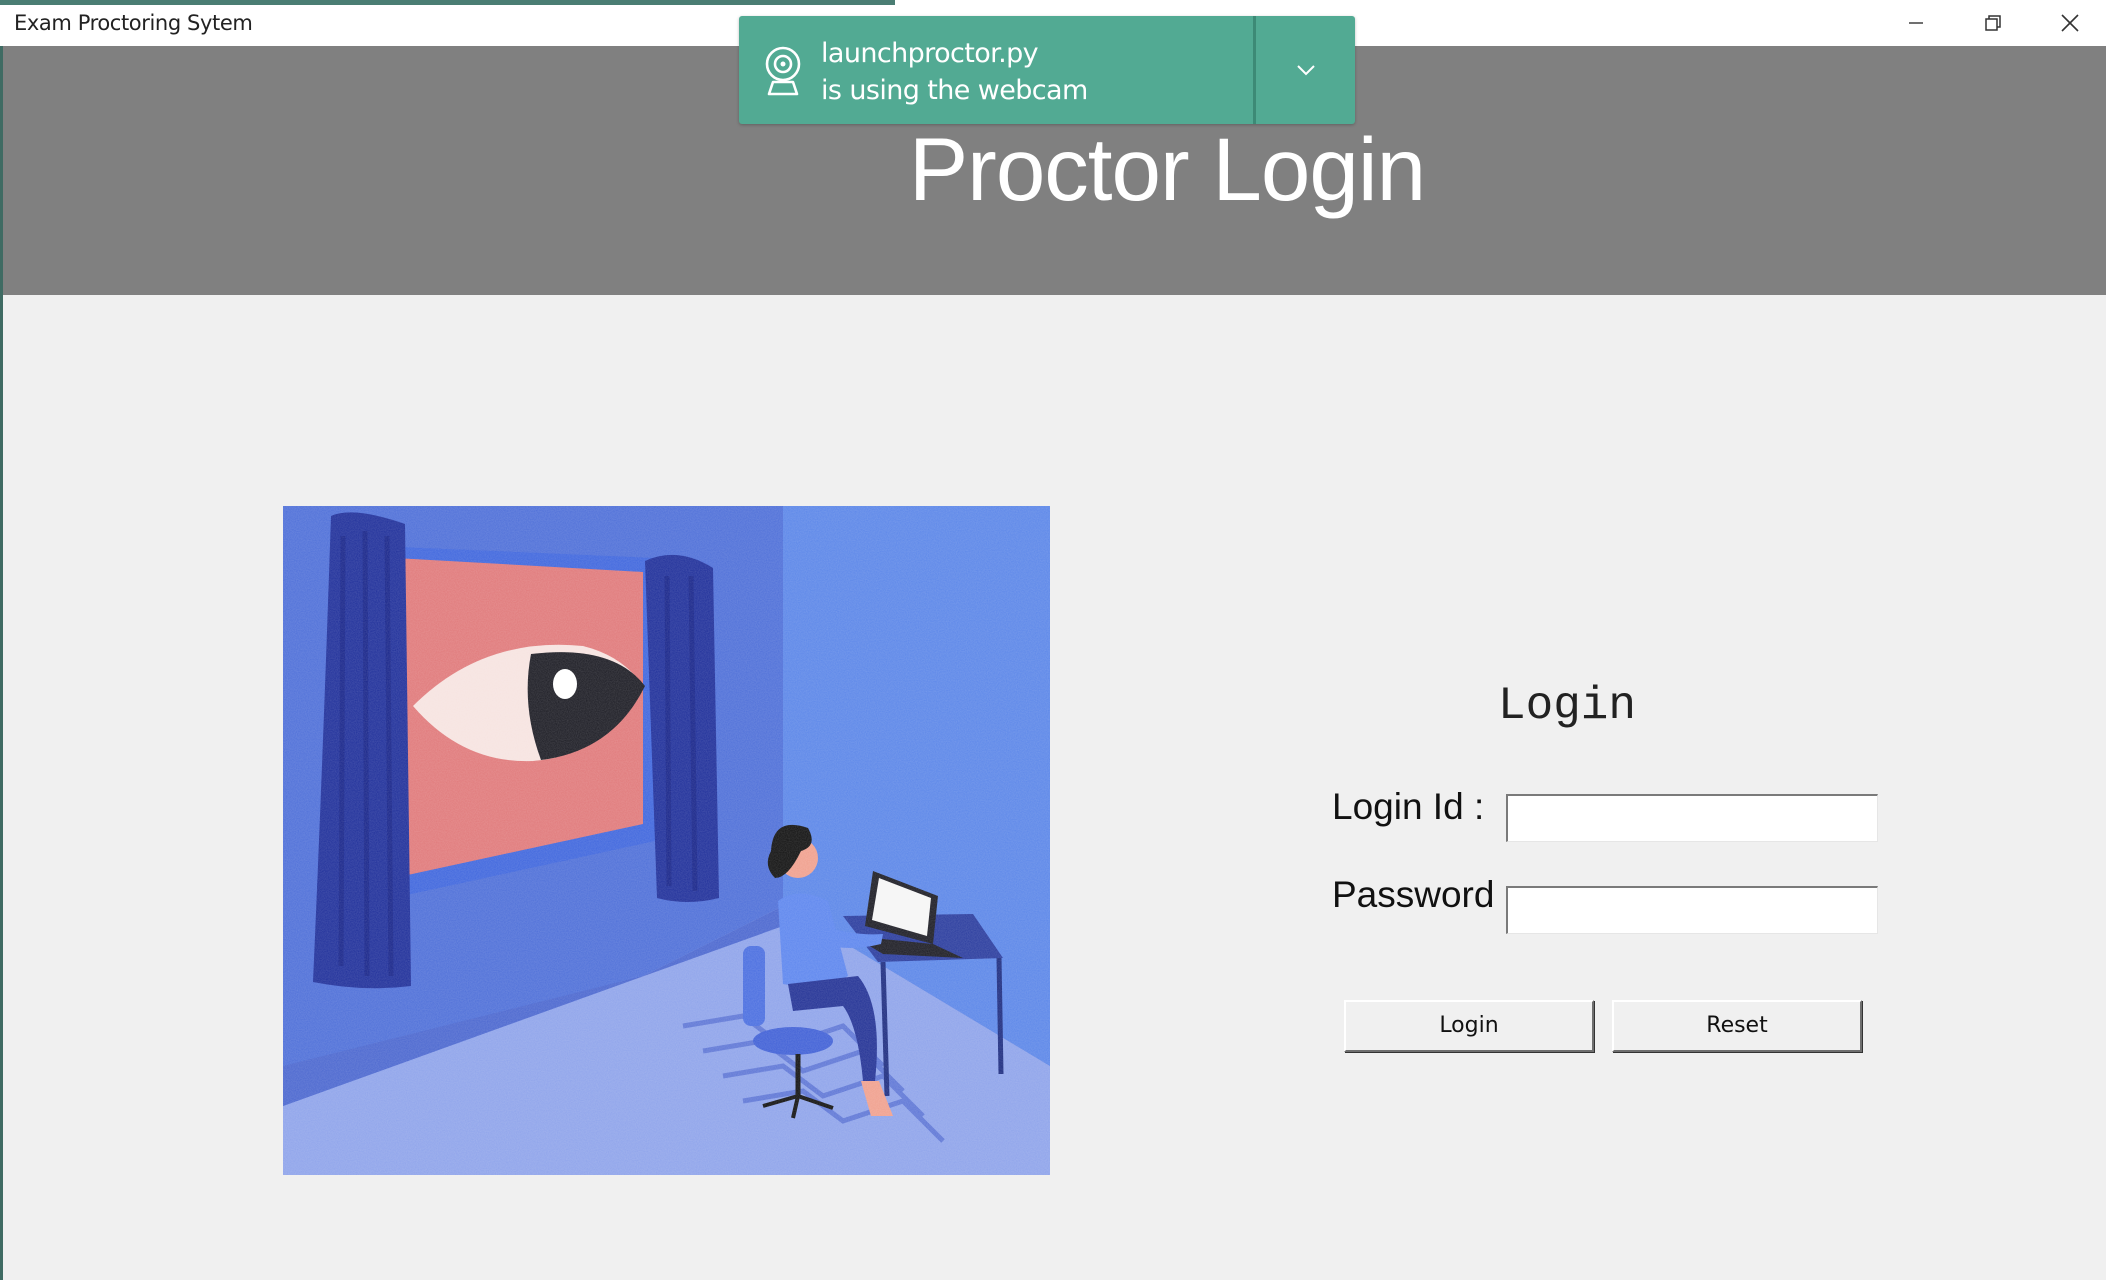 This screenshot has height=1280, width=2106. Describe the element at coordinates (1993, 23) in the screenshot. I see `restore-icon` at that location.